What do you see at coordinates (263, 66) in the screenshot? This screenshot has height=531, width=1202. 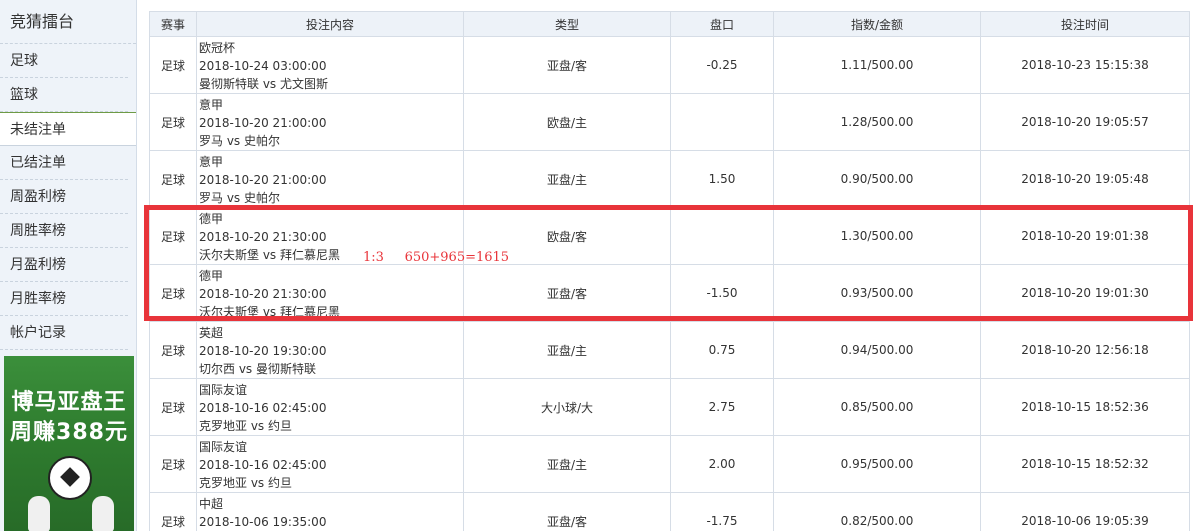 I see `bet-match-time: 2018-10-24 03:00:00` at bounding box center [263, 66].